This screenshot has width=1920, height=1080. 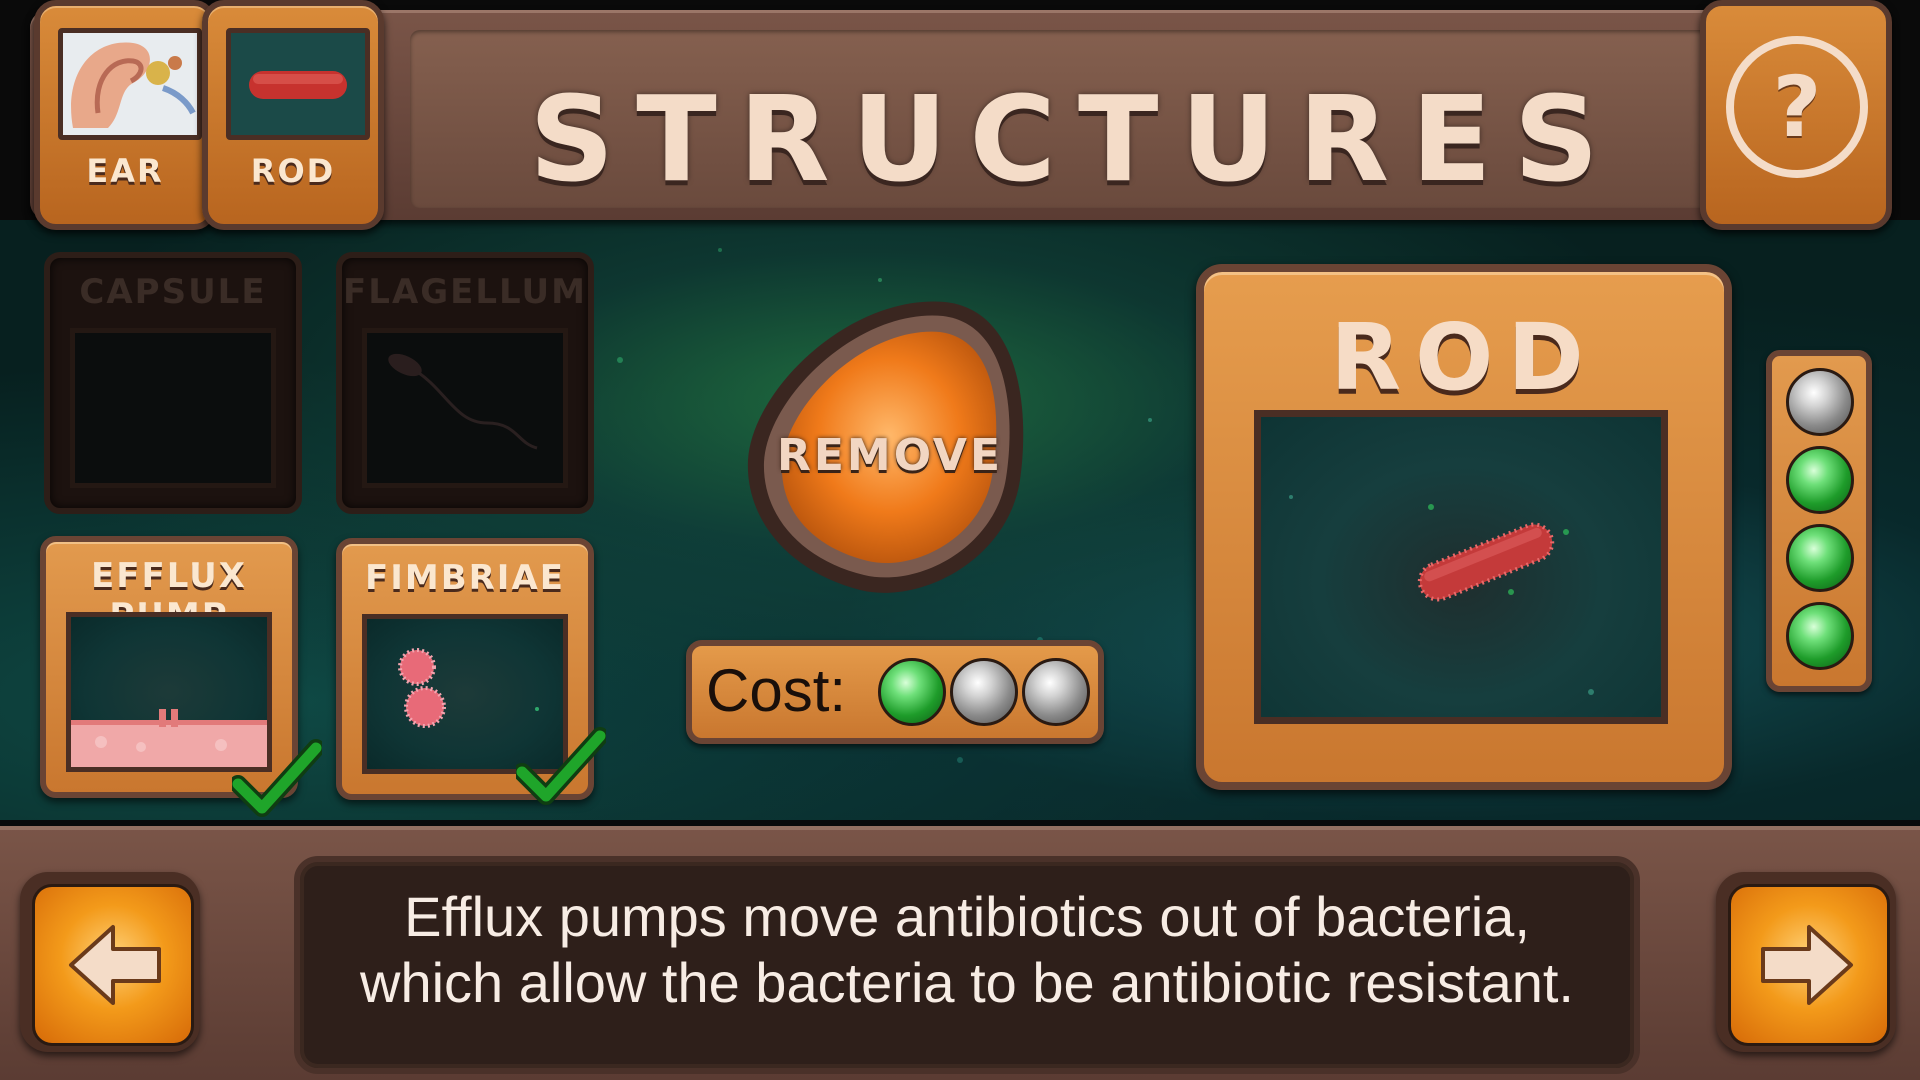 I want to click on next-button-face, so click(x=1809, y=965).